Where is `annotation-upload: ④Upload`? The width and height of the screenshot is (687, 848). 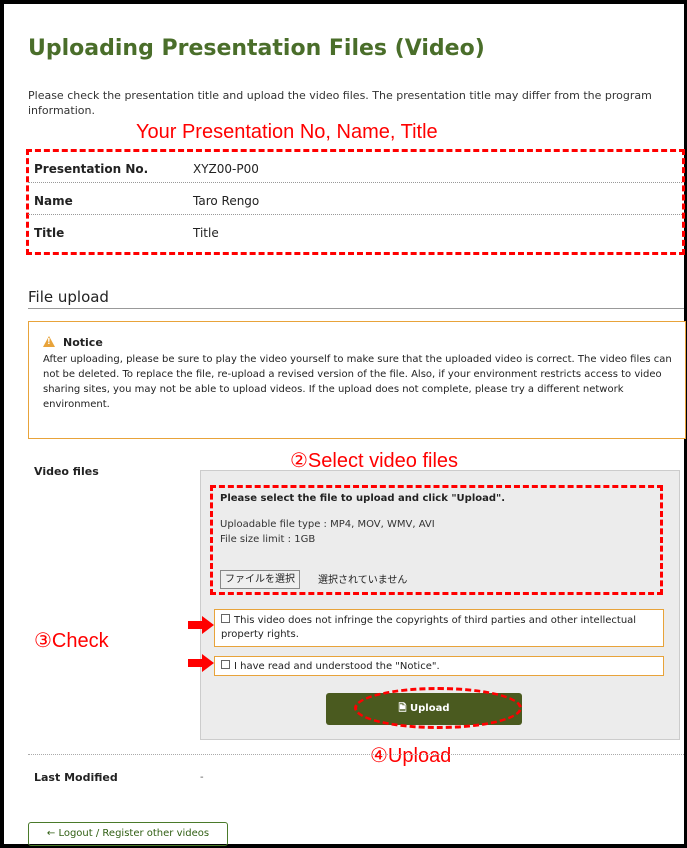
annotation-upload: ④Upload is located at coordinates (411, 756).